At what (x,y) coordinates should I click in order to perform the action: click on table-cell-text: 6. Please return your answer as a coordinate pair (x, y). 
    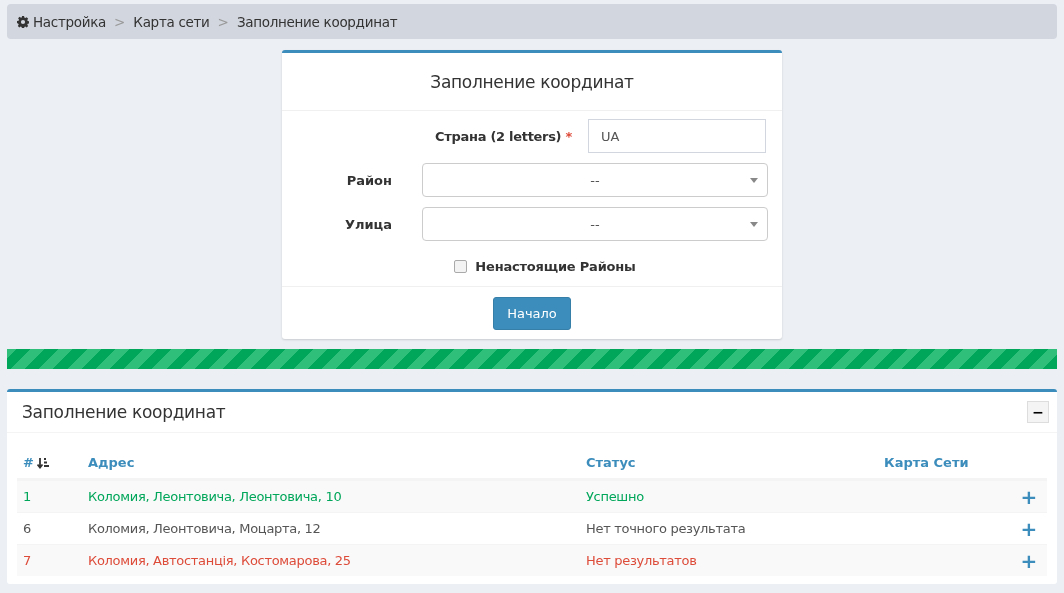
    Looking at the image, I should click on (27, 528).